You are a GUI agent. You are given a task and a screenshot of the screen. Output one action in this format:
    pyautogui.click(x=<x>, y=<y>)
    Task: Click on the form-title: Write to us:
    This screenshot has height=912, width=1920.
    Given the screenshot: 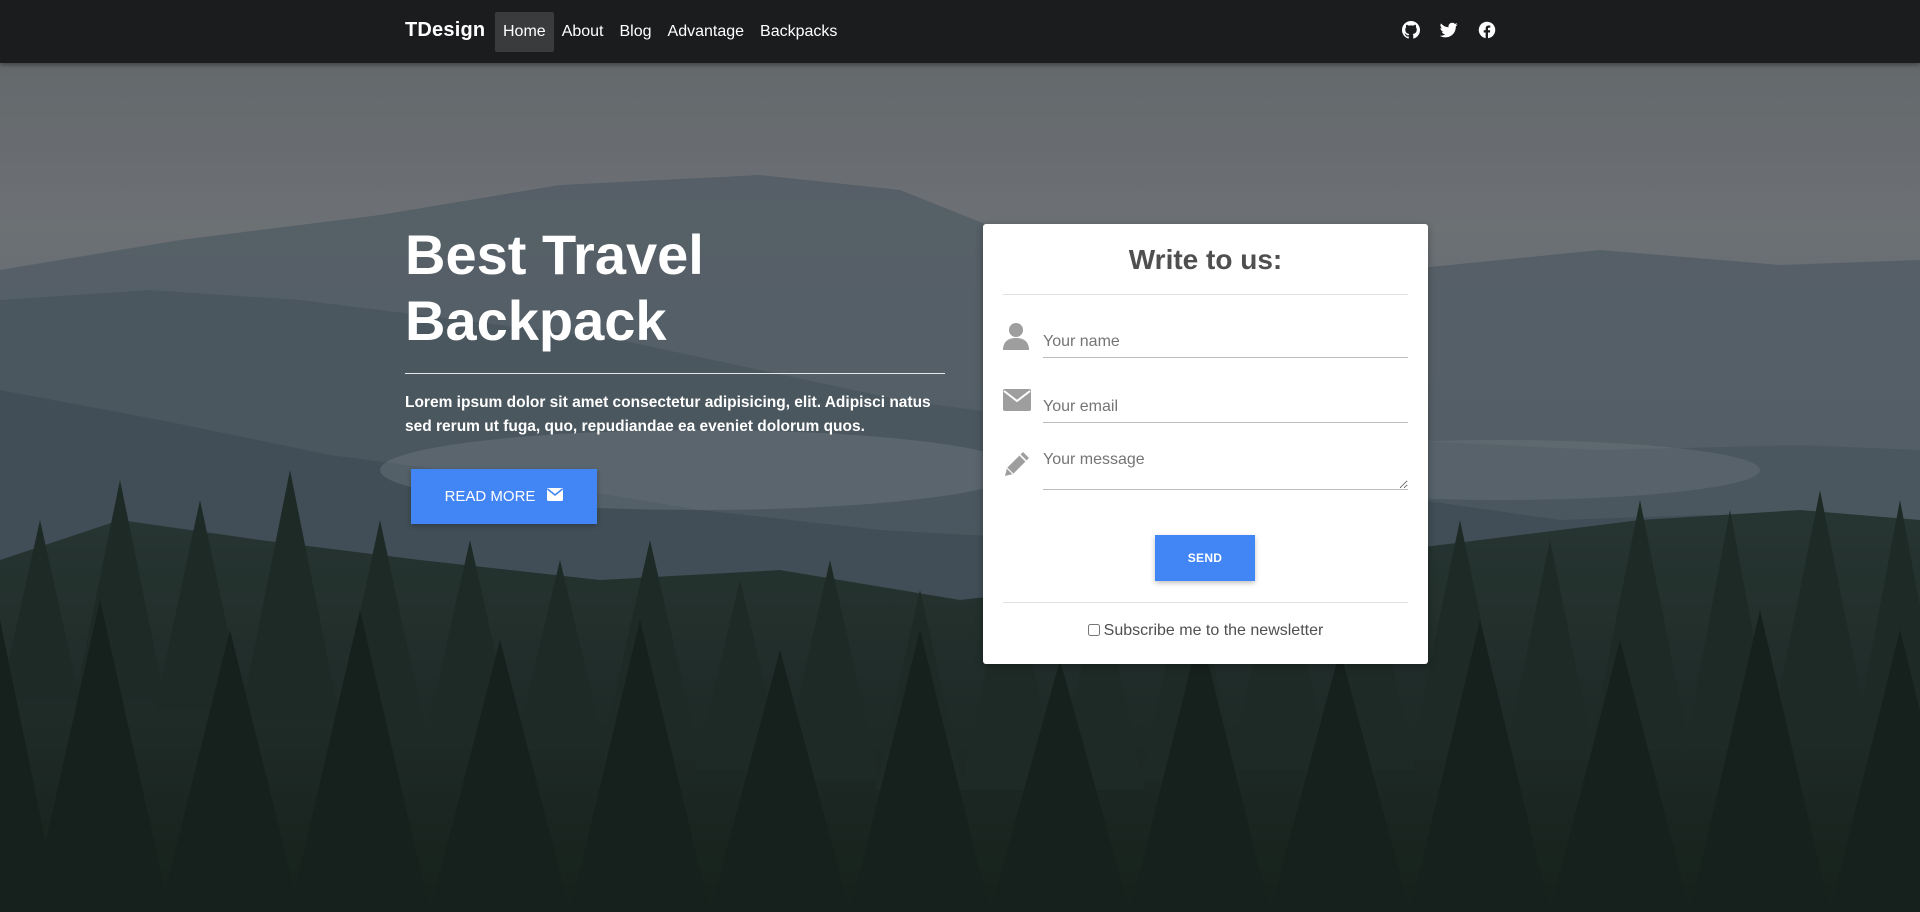 What is the action you would take?
    pyautogui.click(x=1205, y=259)
    